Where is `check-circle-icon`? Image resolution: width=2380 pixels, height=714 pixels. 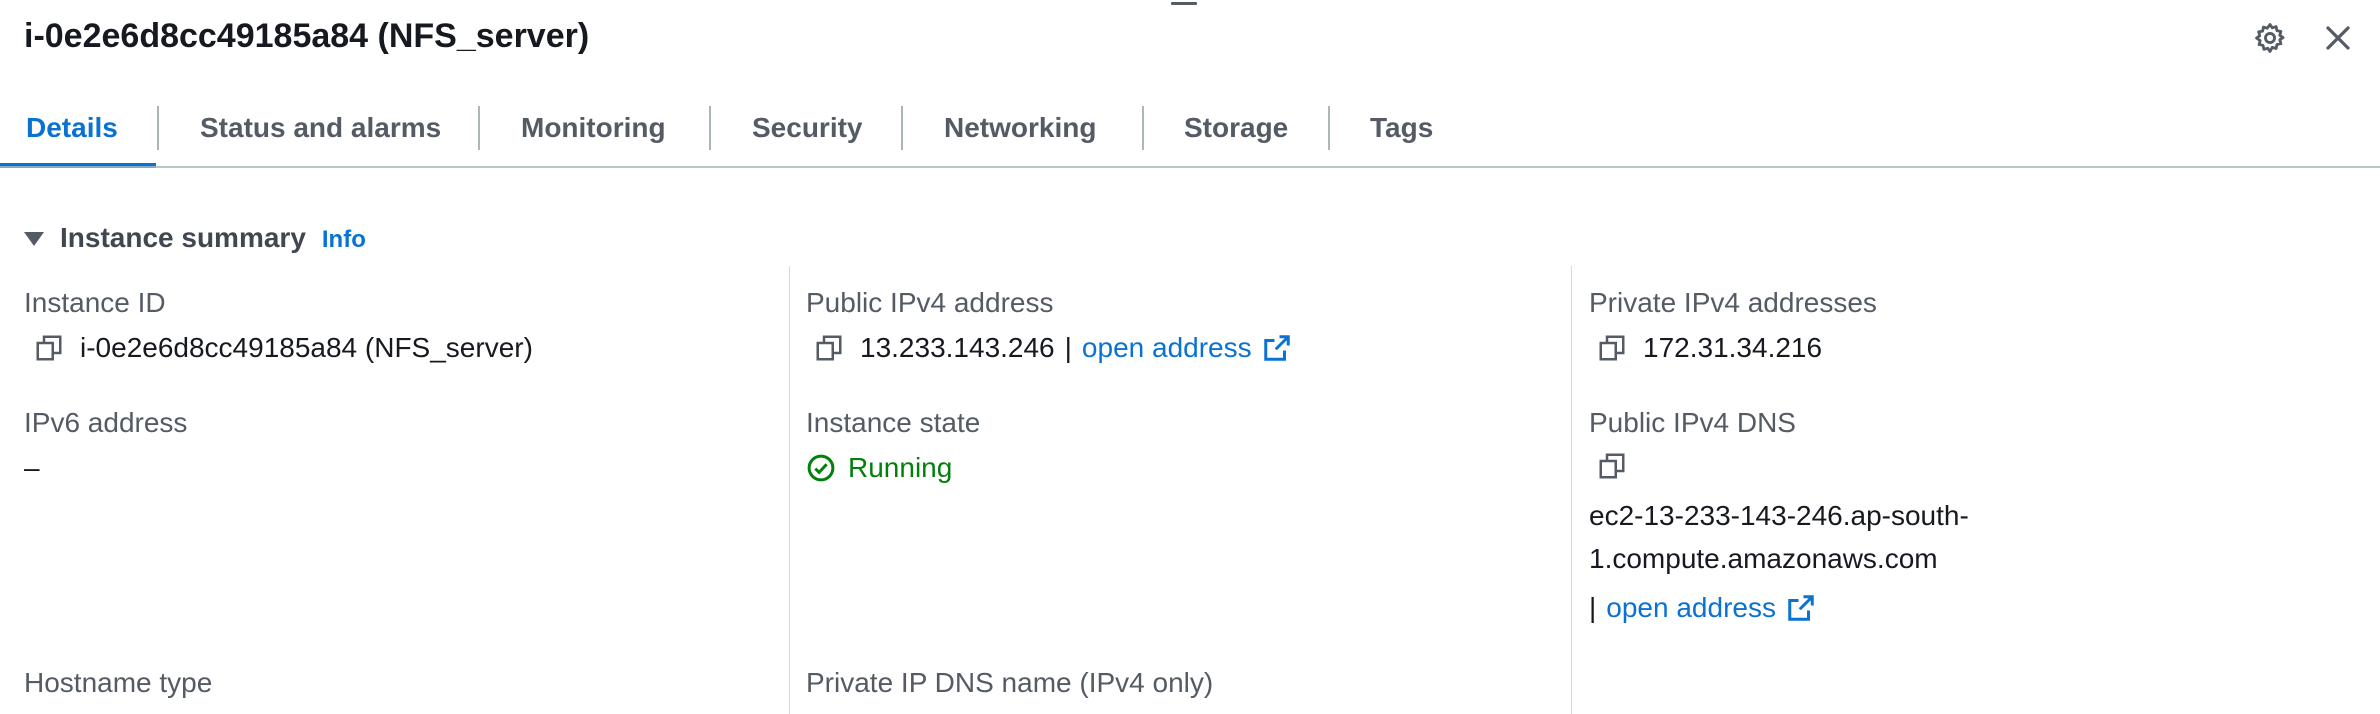
check-circle-icon is located at coordinates (821, 468).